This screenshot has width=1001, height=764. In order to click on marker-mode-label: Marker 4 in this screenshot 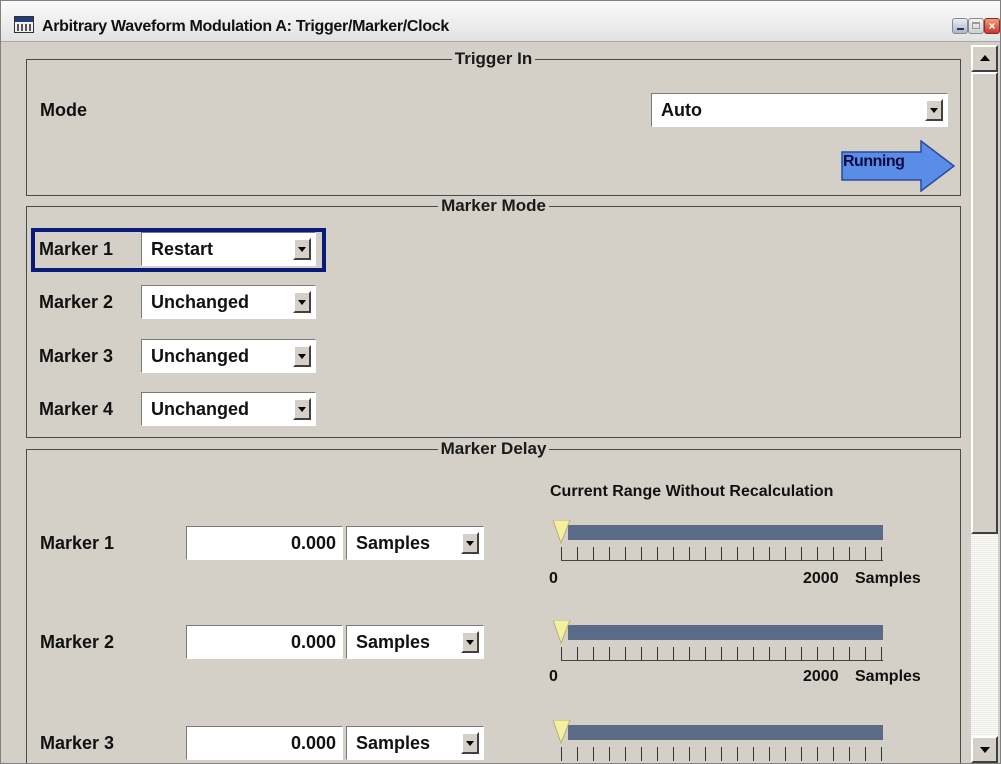, I will do `click(76, 409)`.